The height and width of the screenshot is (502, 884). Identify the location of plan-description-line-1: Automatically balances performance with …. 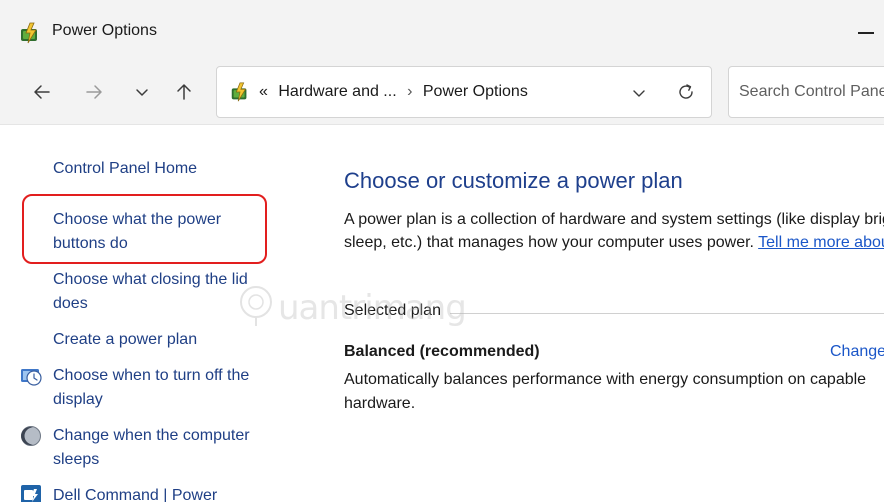
(605, 379).